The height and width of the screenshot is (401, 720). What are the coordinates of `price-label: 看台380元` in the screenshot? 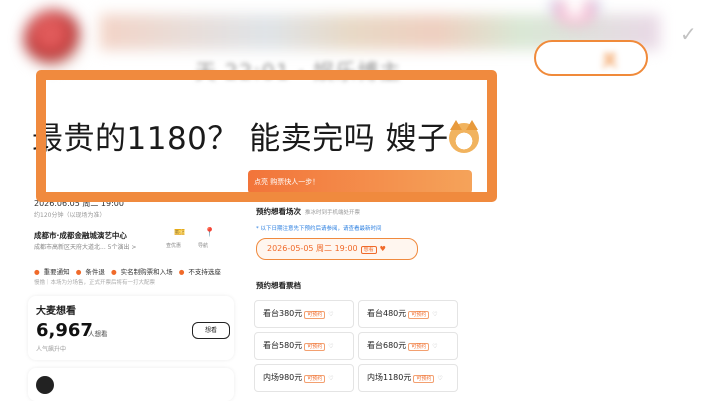 It's located at (283, 313).